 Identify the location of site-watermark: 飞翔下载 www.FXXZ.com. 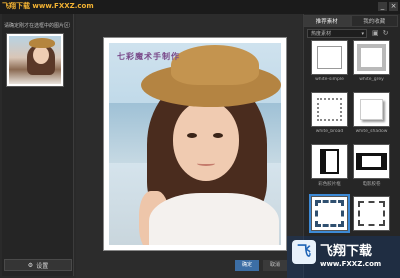
(48, 6).